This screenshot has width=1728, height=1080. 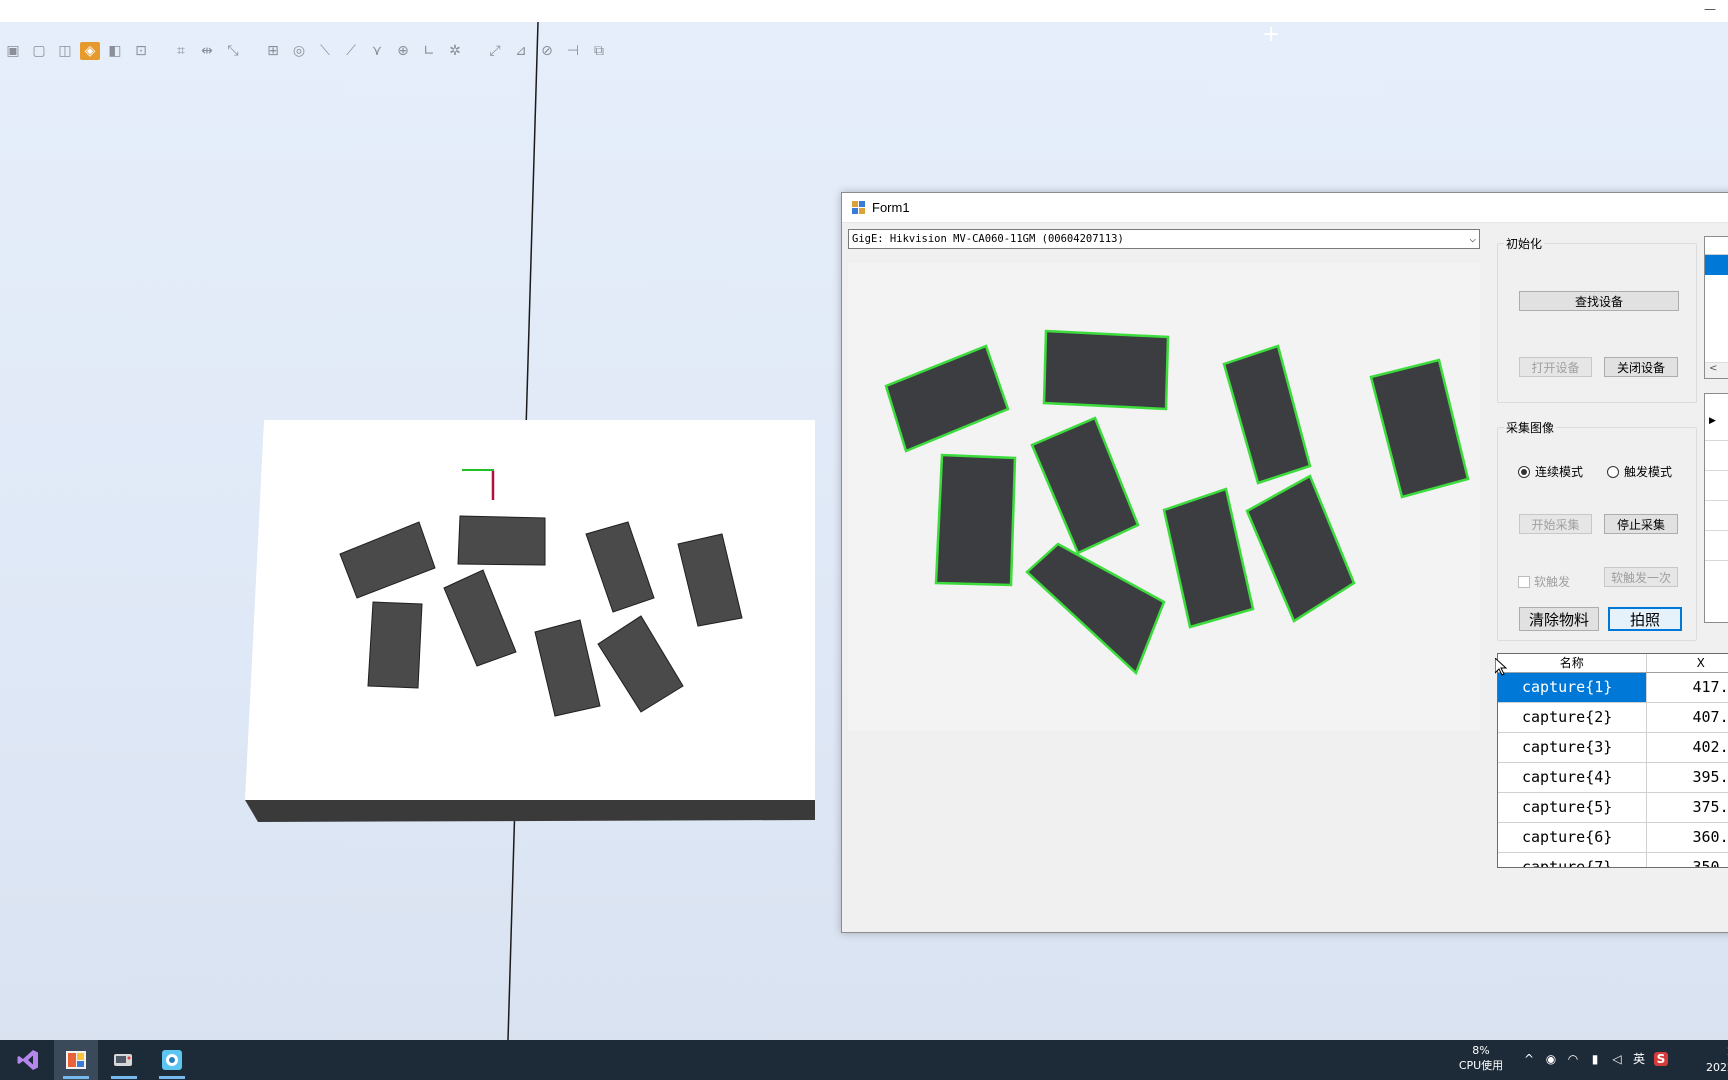 What do you see at coordinates (1641, 524) in the screenshot?
I see `stop-capture-button: 停止采集` at bounding box center [1641, 524].